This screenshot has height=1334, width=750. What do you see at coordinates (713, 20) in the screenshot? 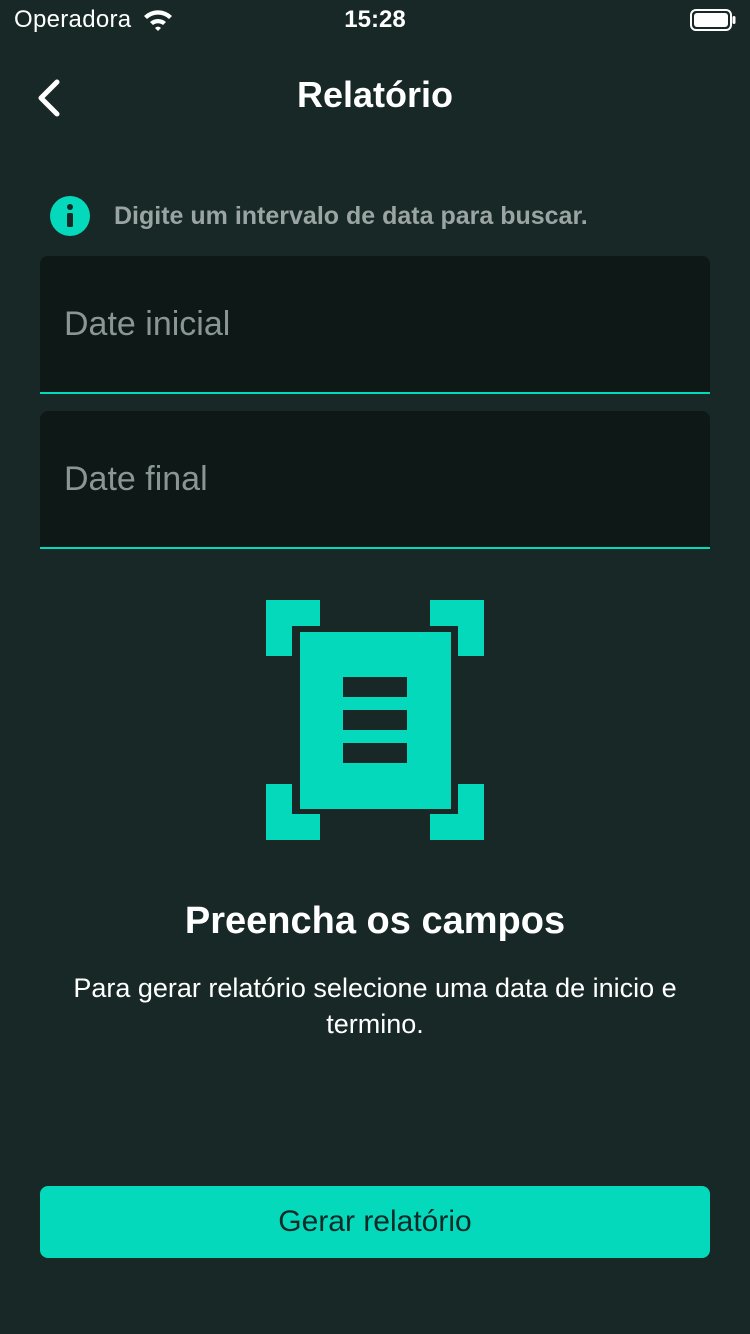
I see `battery-icon` at bounding box center [713, 20].